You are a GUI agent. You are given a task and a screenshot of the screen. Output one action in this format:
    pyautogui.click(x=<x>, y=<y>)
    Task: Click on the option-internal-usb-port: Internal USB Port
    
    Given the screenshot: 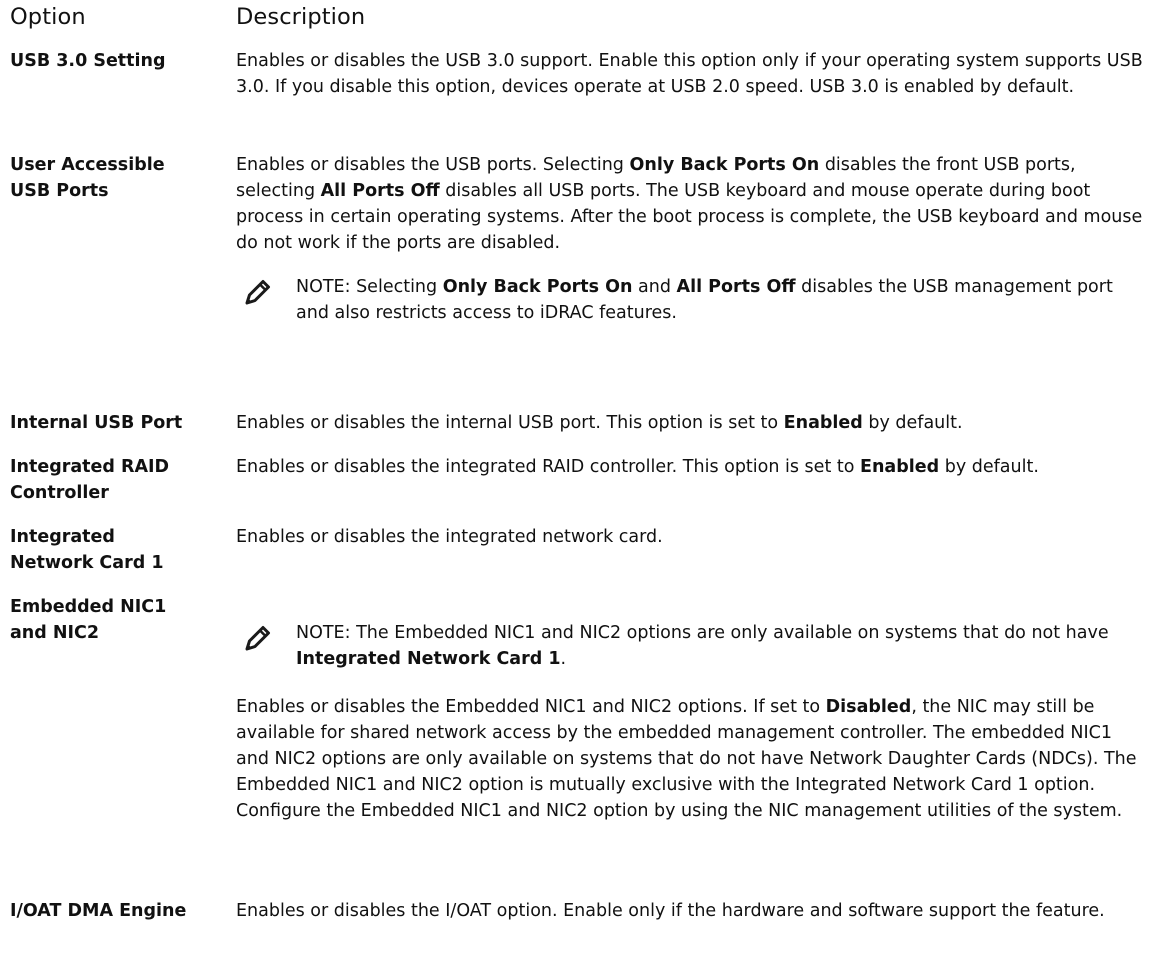 What is the action you would take?
    pyautogui.click(x=96, y=423)
    